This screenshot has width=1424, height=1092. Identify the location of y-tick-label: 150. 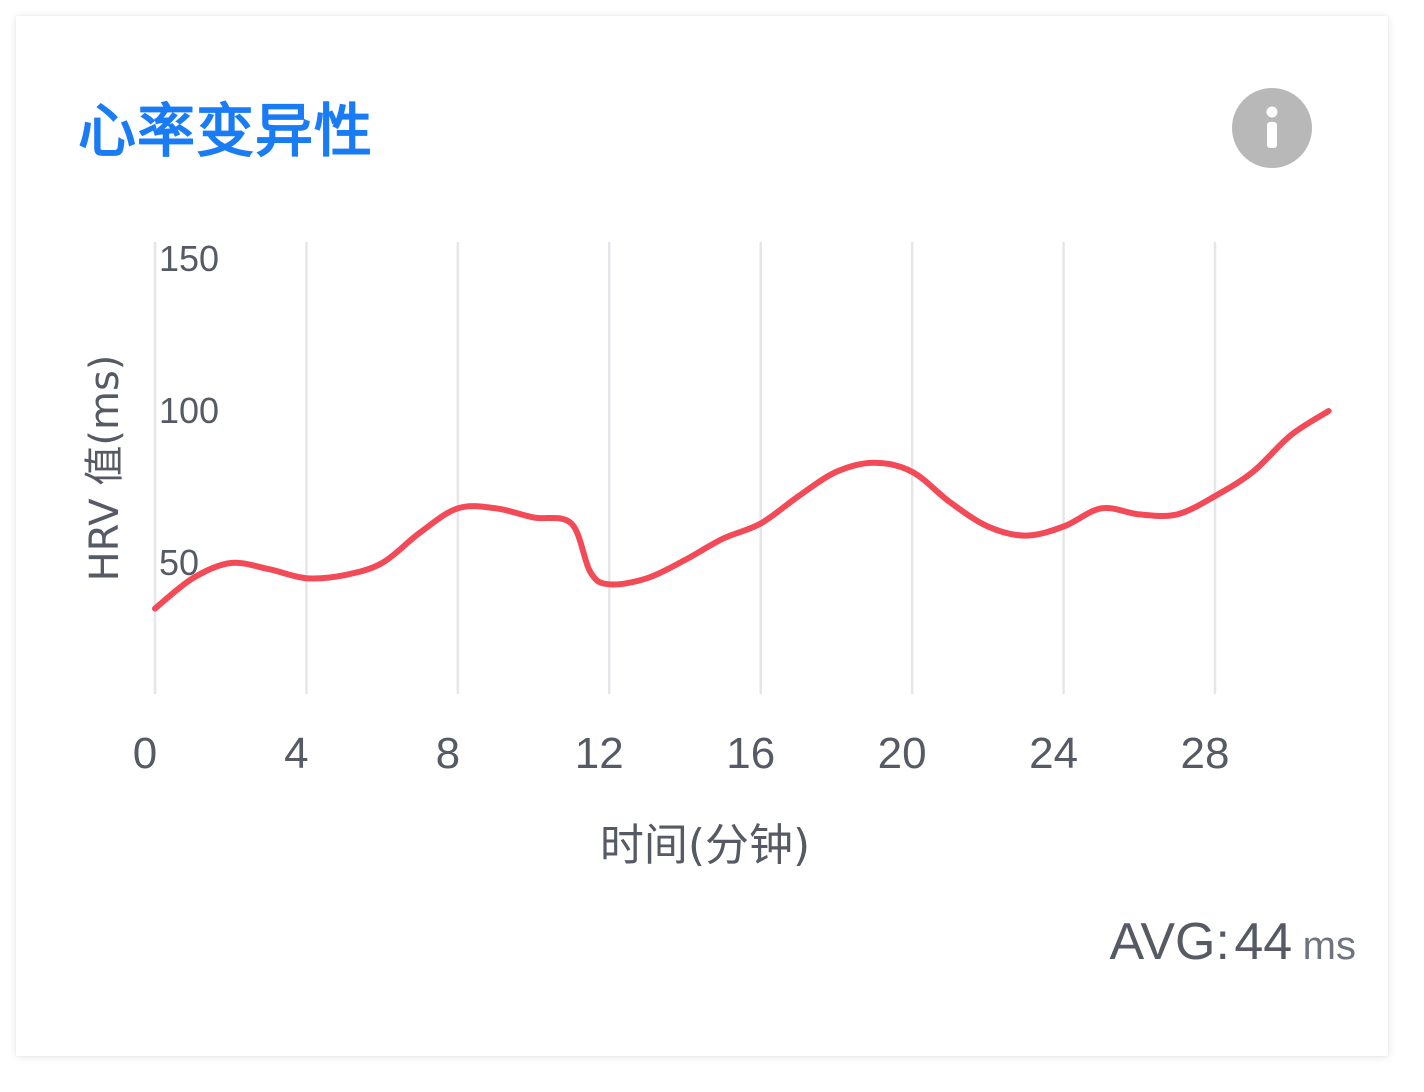
(189, 258).